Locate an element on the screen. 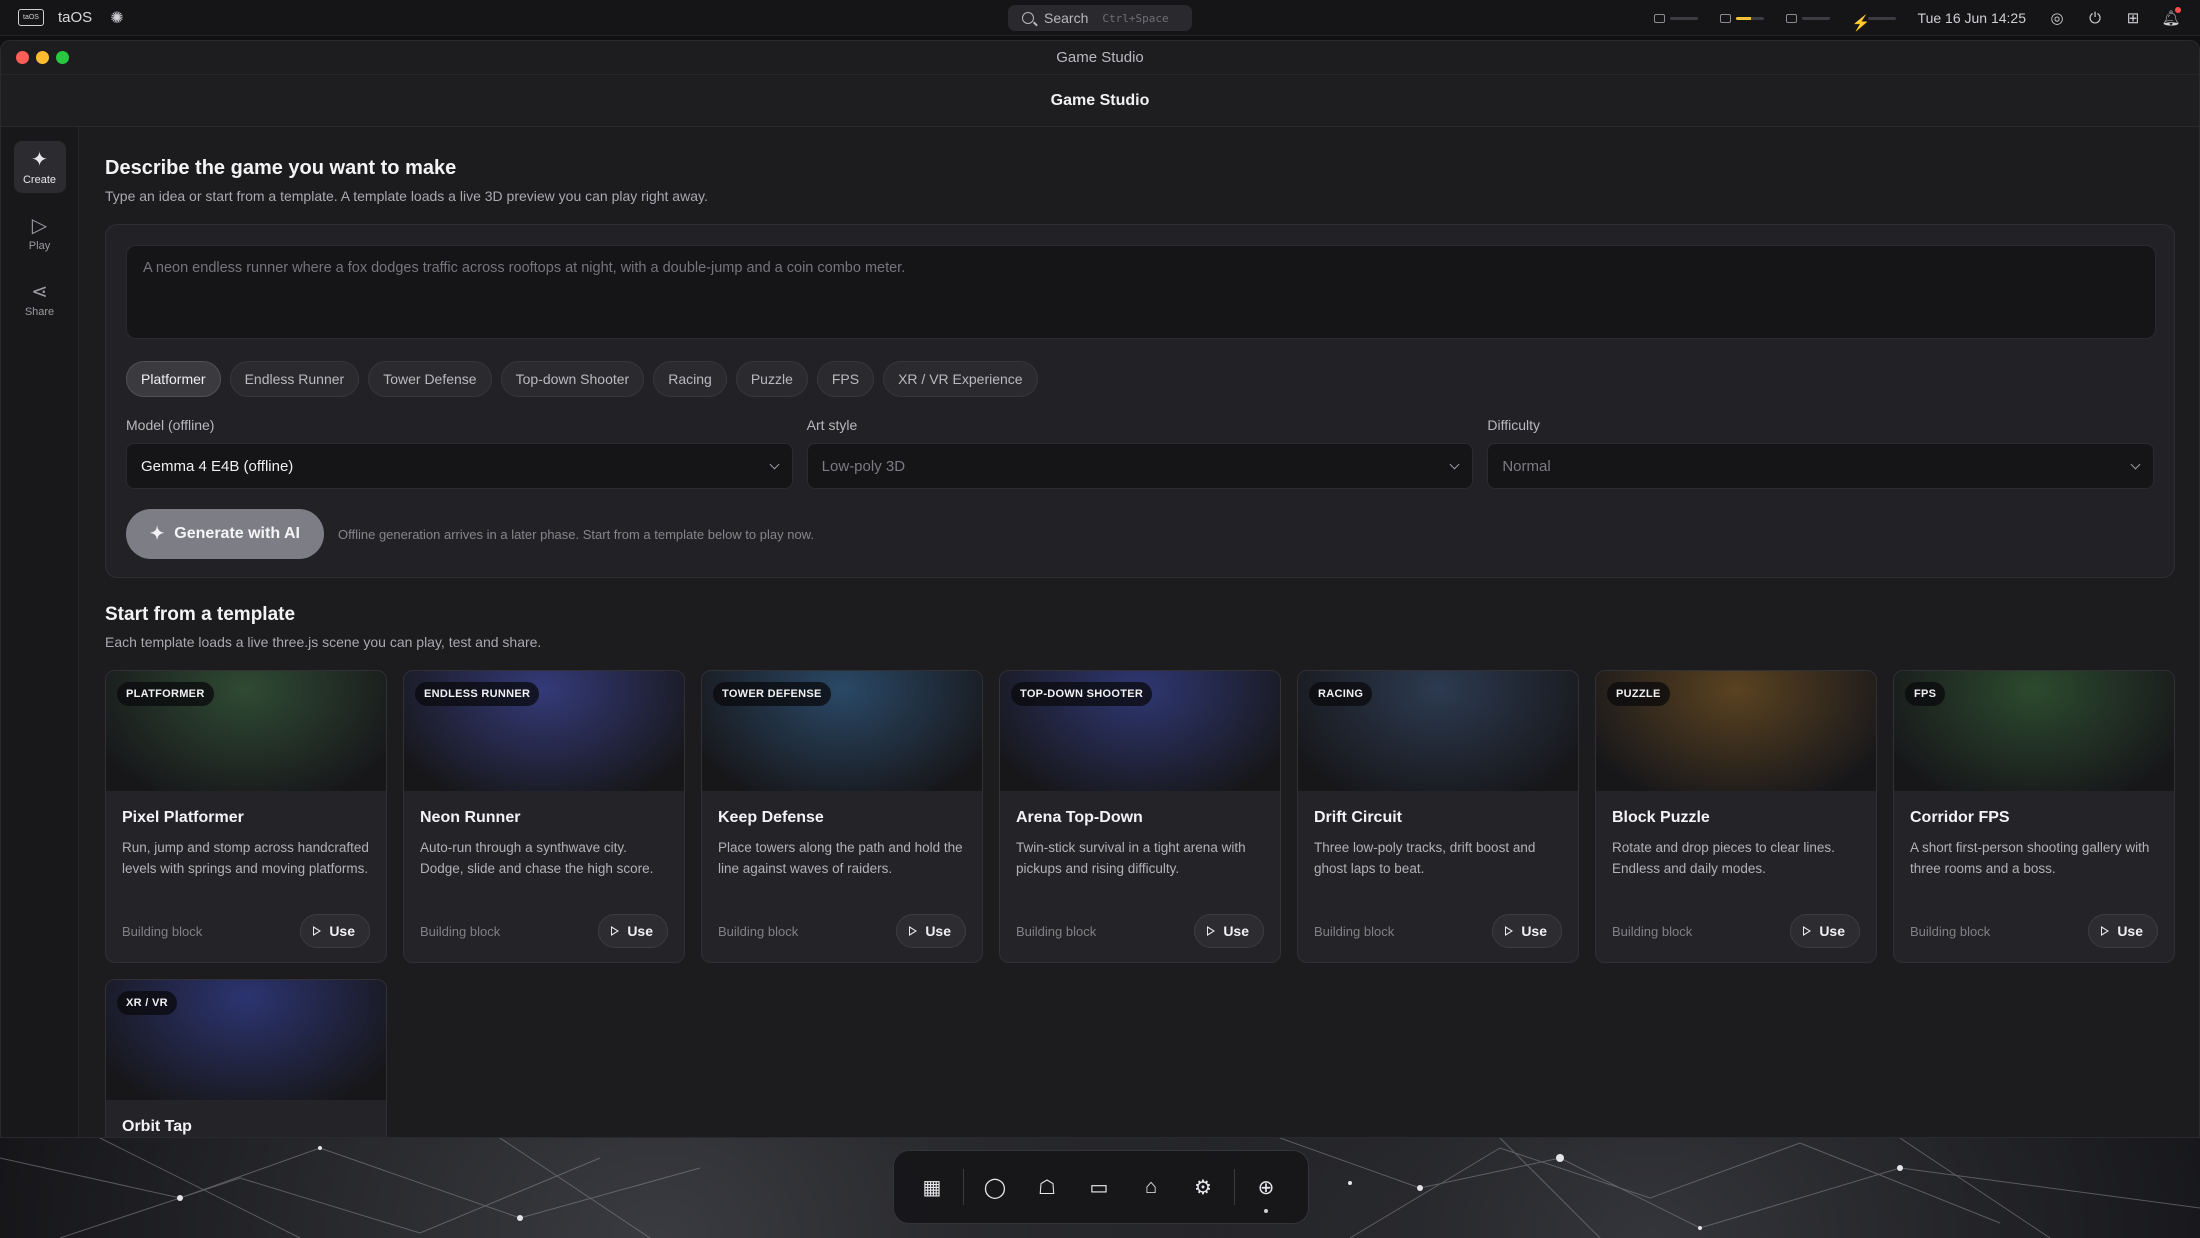 The height and width of the screenshot is (1238, 2200). chevron-down-icon is located at coordinates (2135, 464).